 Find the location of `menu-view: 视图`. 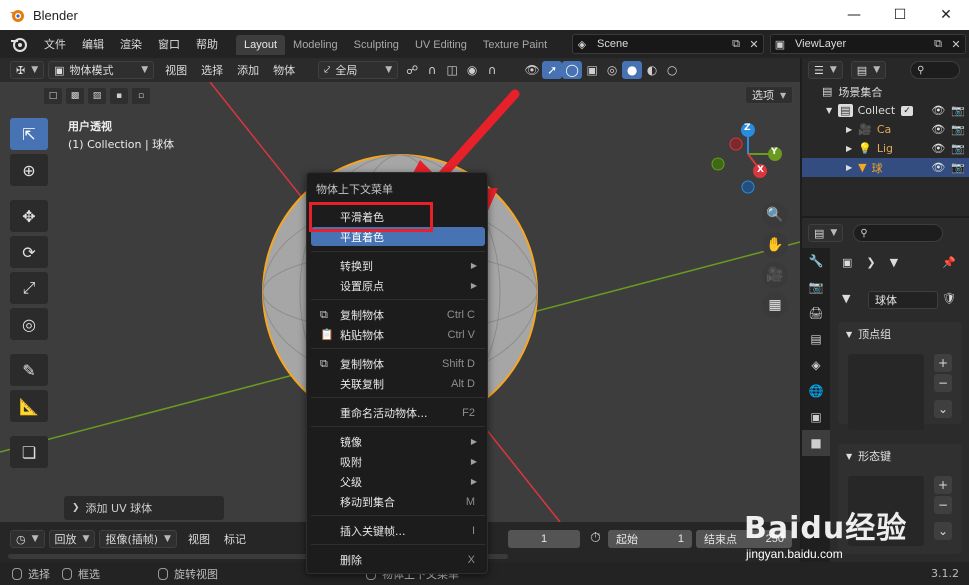

menu-view: 视图 is located at coordinates (176, 70).